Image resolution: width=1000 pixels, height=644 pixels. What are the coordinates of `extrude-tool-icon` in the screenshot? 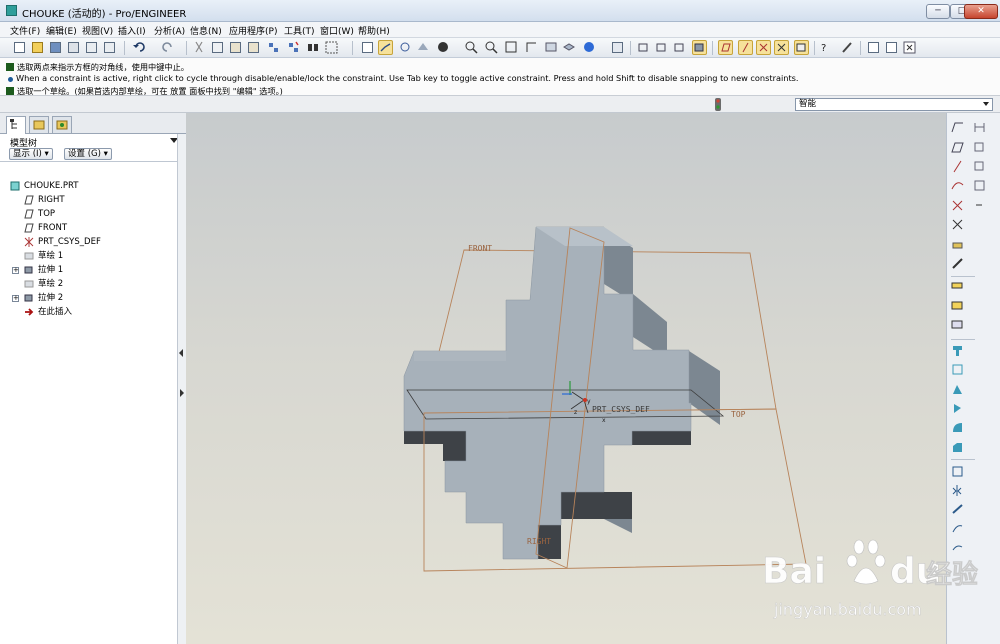 It's located at (957, 287).